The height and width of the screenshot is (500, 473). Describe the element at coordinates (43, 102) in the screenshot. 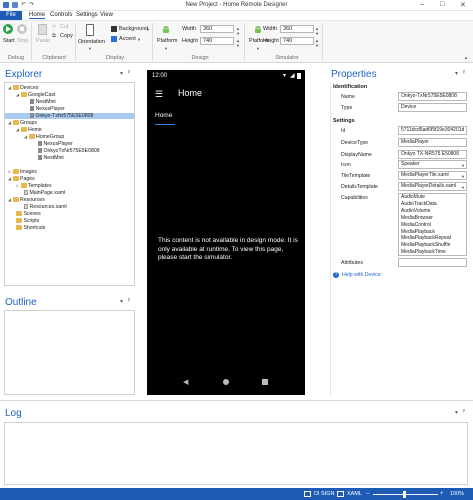

I see `tree-item-nestmini: NestMini` at that location.